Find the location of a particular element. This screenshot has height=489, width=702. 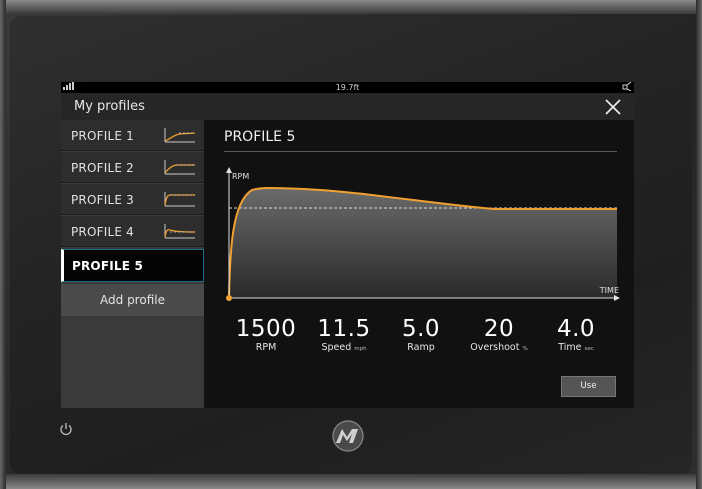

curve-fill is located at coordinates (423, 243).